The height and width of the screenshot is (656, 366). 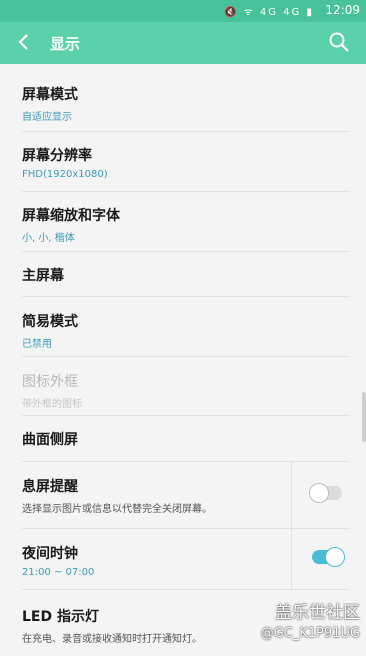 What do you see at coordinates (47, 117) in the screenshot?
I see `setting-subtitle: 自适应显示` at bounding box center [47, 117].